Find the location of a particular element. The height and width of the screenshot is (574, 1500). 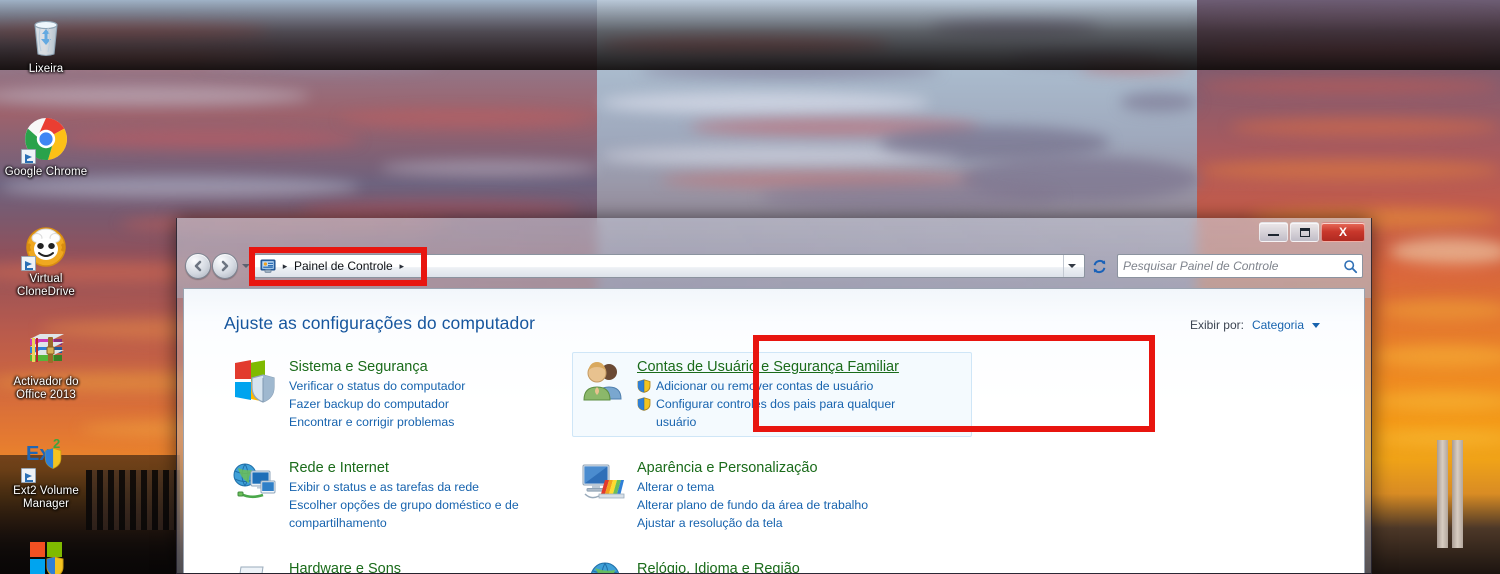

hardware-sound-icon is located at coordinates (255, 566).